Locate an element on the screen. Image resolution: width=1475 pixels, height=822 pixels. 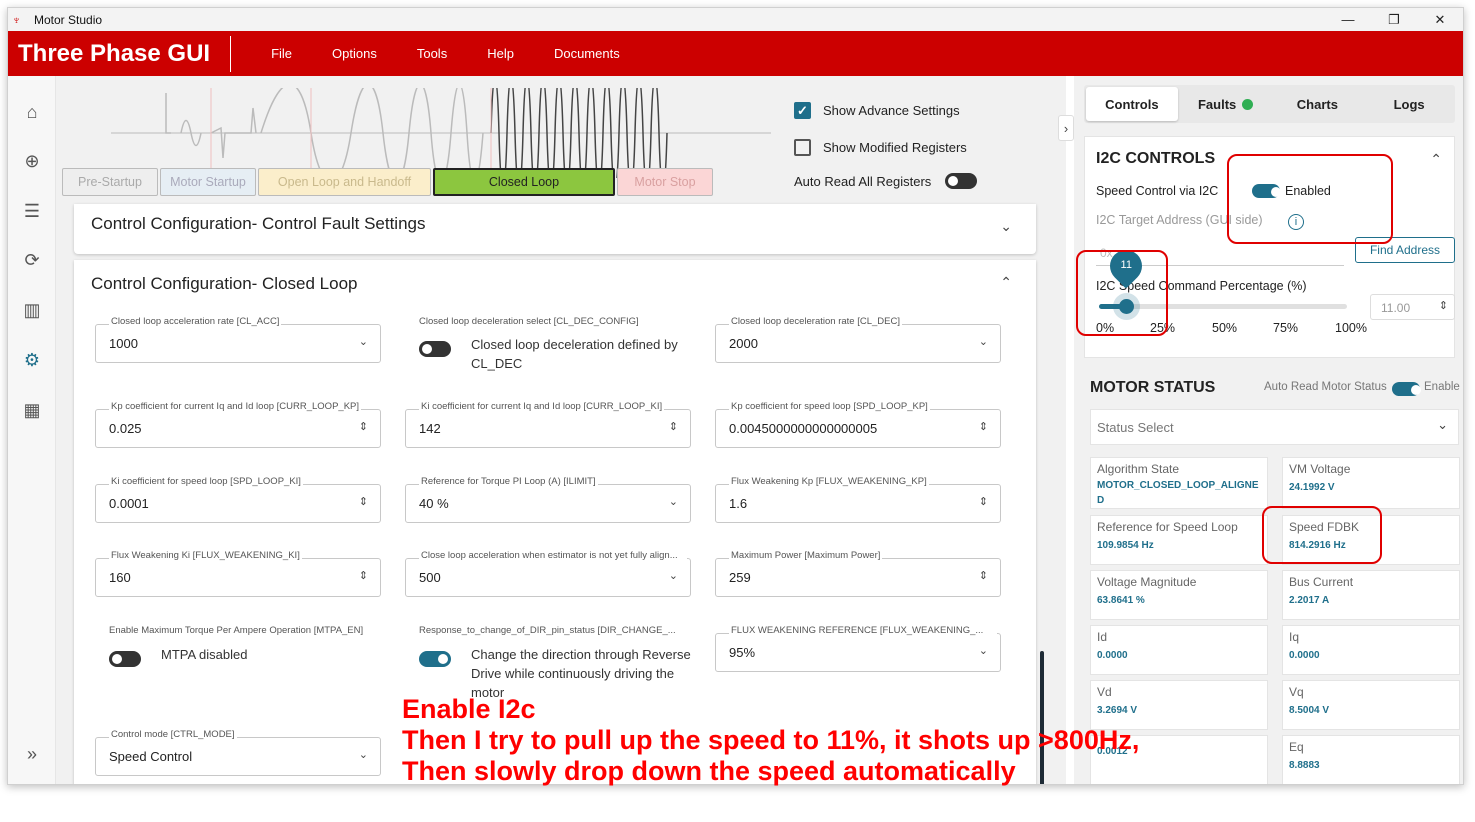
fault-status-dot-icon is located at coordinates (1248, 104).